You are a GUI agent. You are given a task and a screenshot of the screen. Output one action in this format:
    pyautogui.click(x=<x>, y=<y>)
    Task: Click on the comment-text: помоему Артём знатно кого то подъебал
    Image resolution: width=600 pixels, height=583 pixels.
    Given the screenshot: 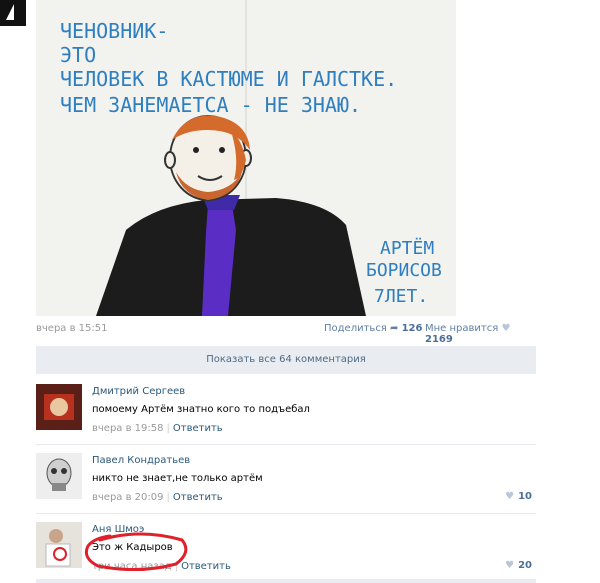 What is the action you would take?
    pyautogui.click(x=201, y=409)
    